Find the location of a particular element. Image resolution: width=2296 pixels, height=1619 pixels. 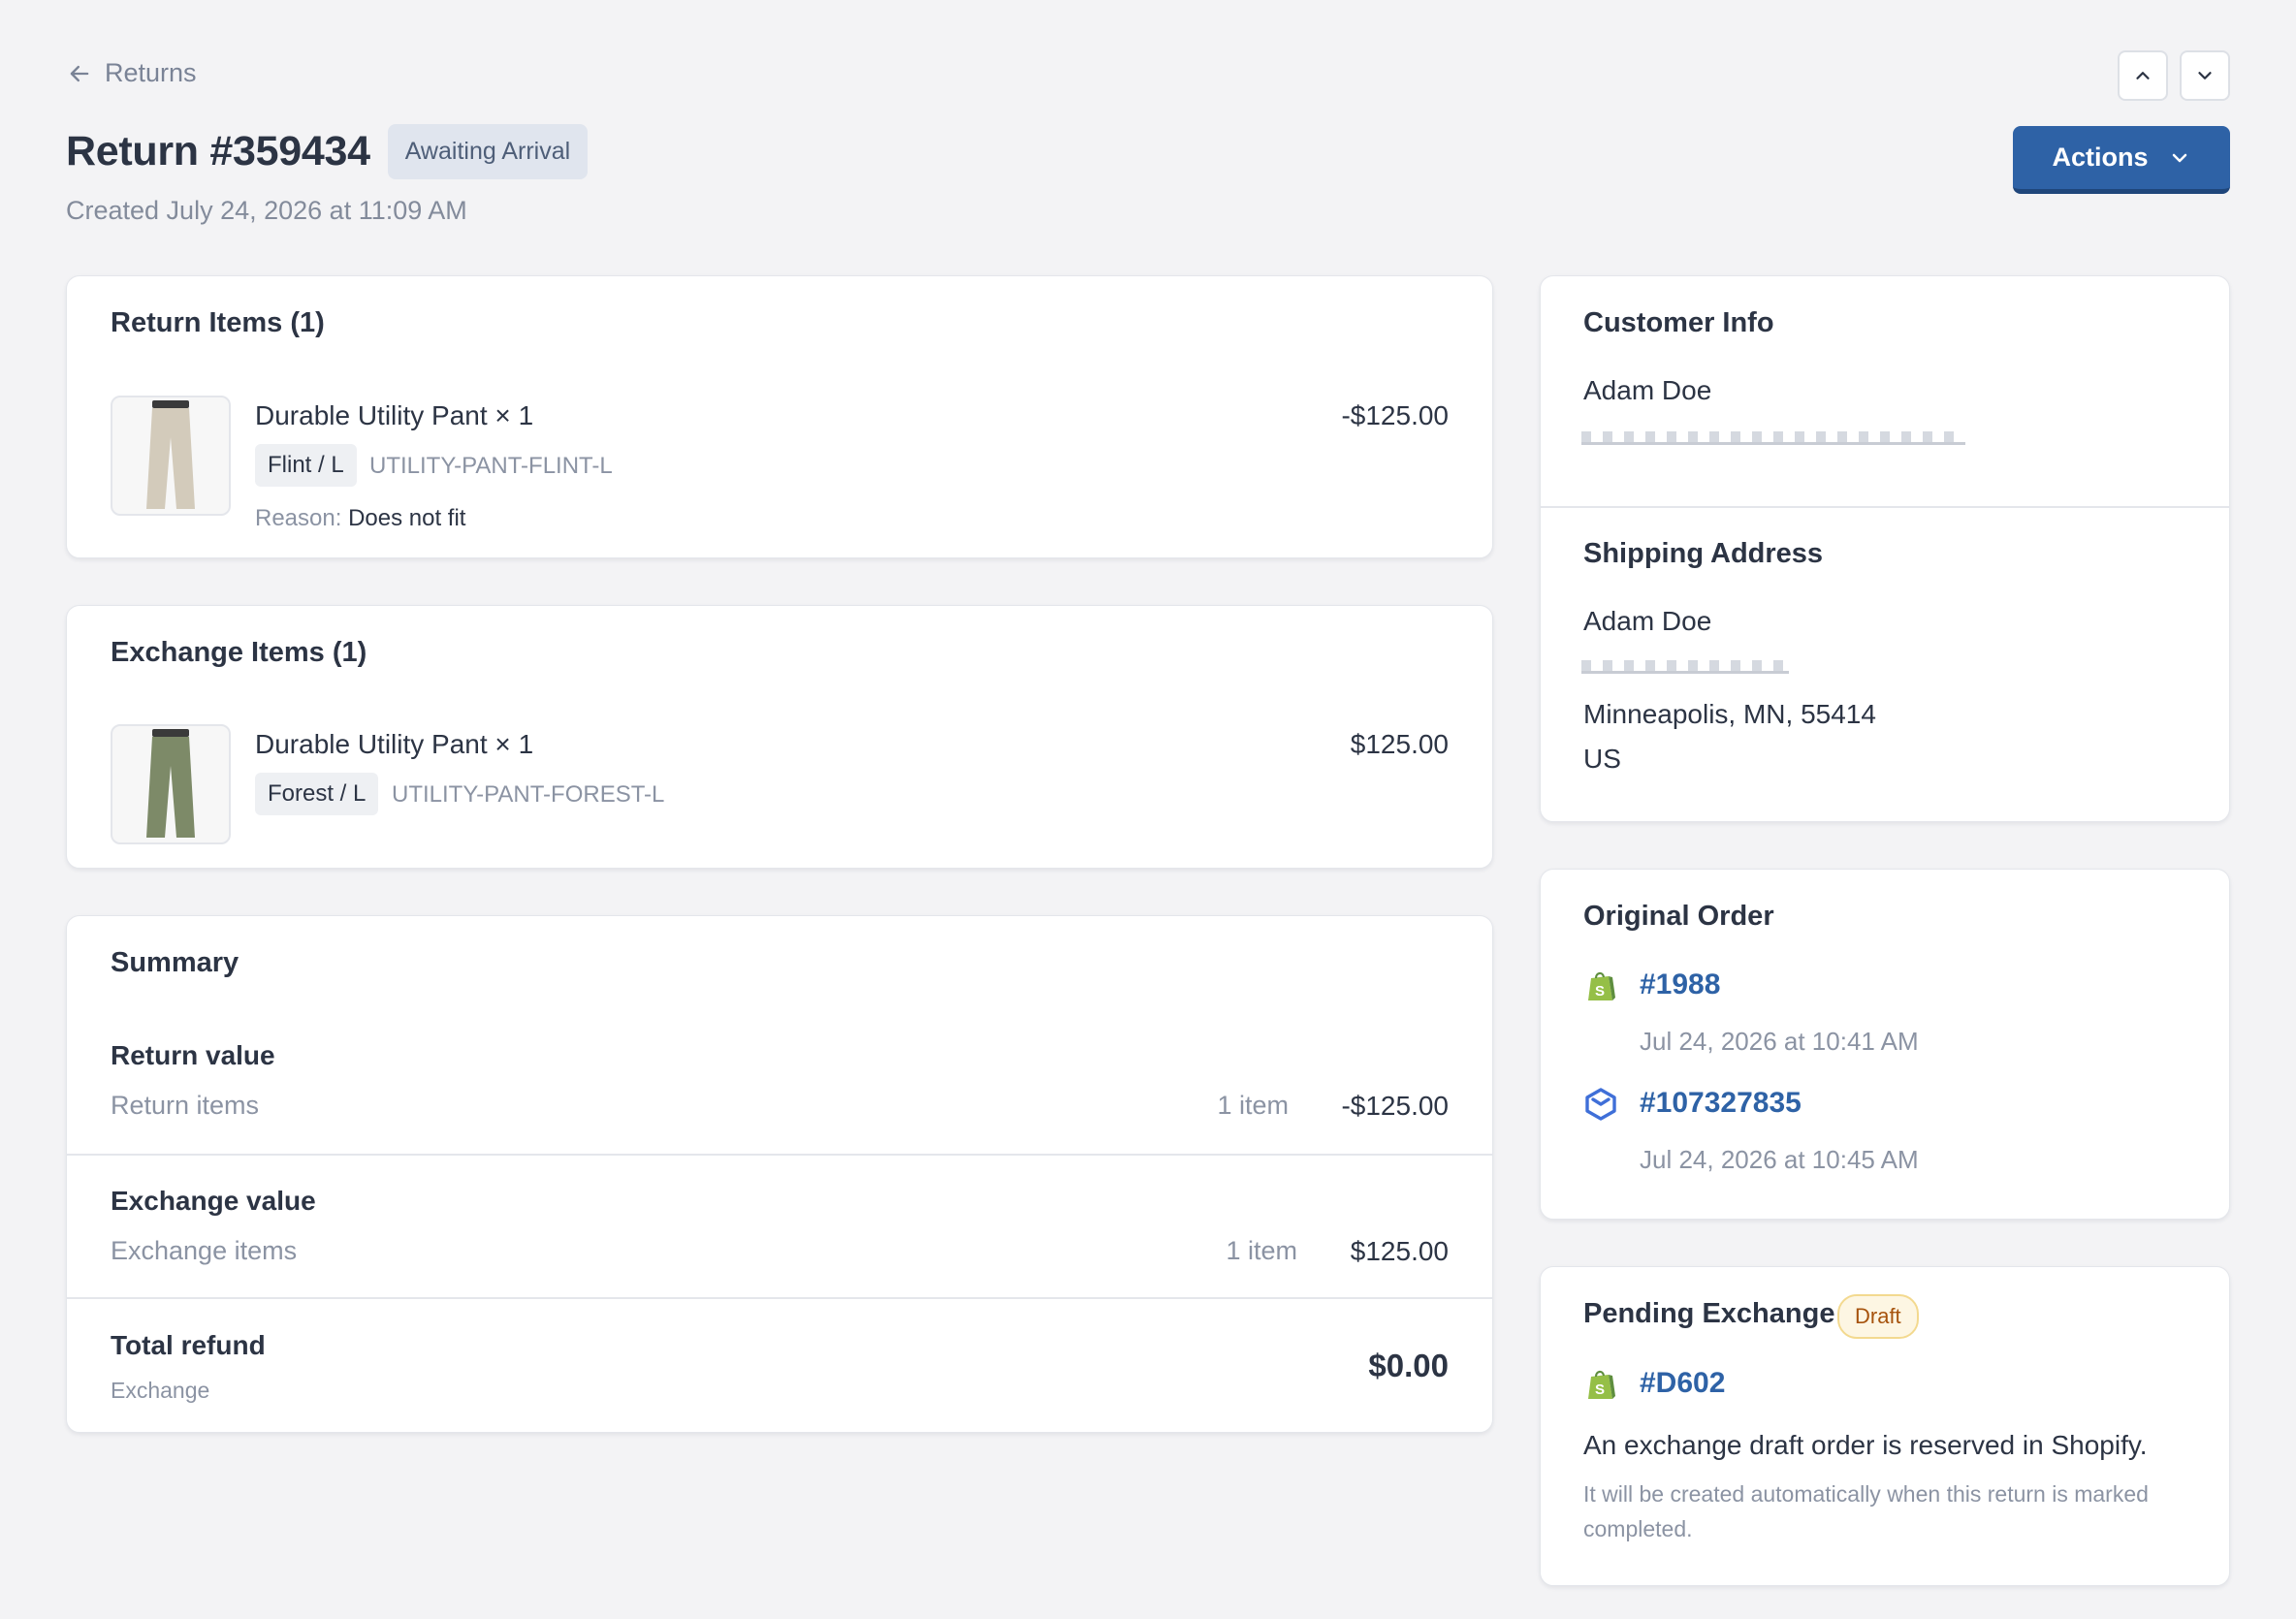

original-order-title: Original Order is located at coordinates (1678, 916).